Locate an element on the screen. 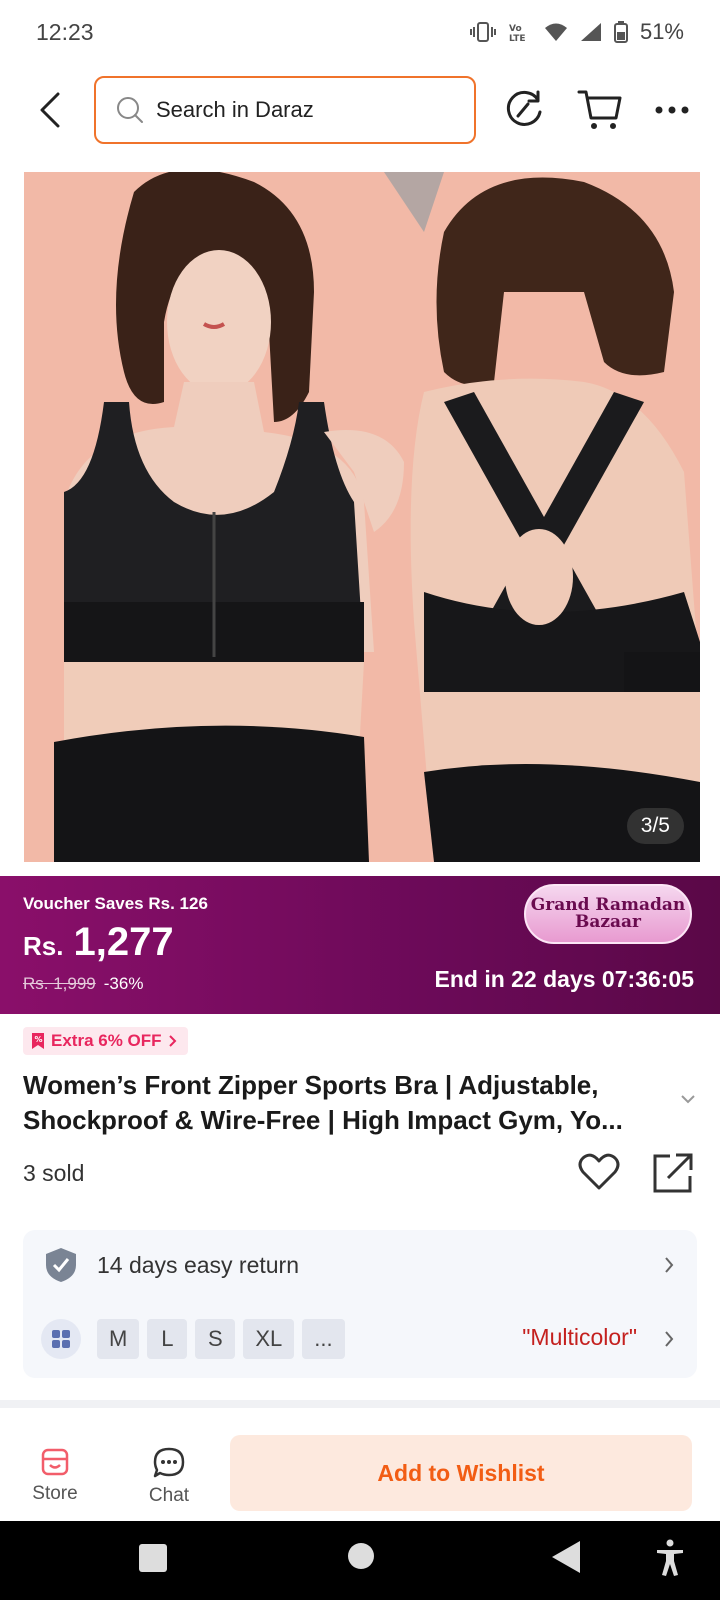 Image resolution: width=720 pixels, height=1600 pixels. voucher-savings: Voucher Saves Rs. 126 is located at coordinates (115, 903).